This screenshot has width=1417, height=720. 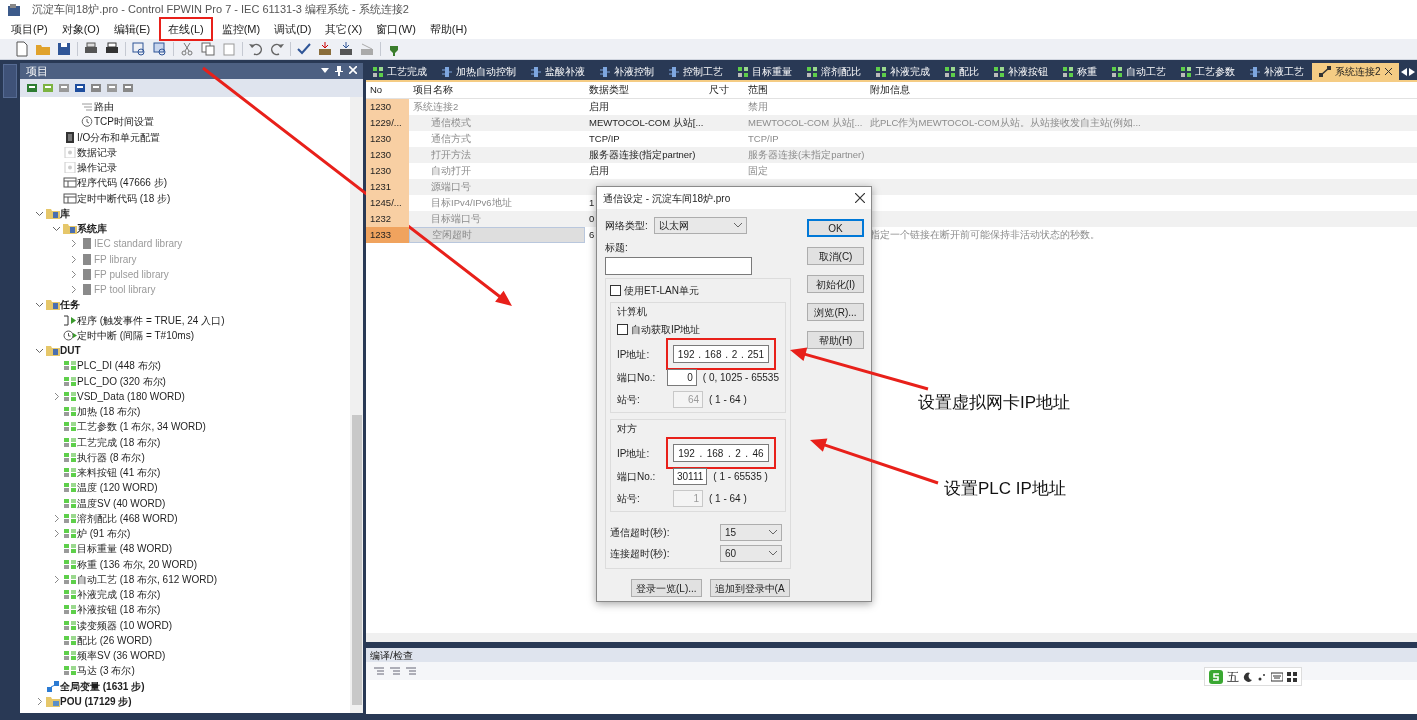 What do you see at coordinates (834, 71) in the screenshot?
I see `tab: 溶剂配比` at bounding box center [834, 71].